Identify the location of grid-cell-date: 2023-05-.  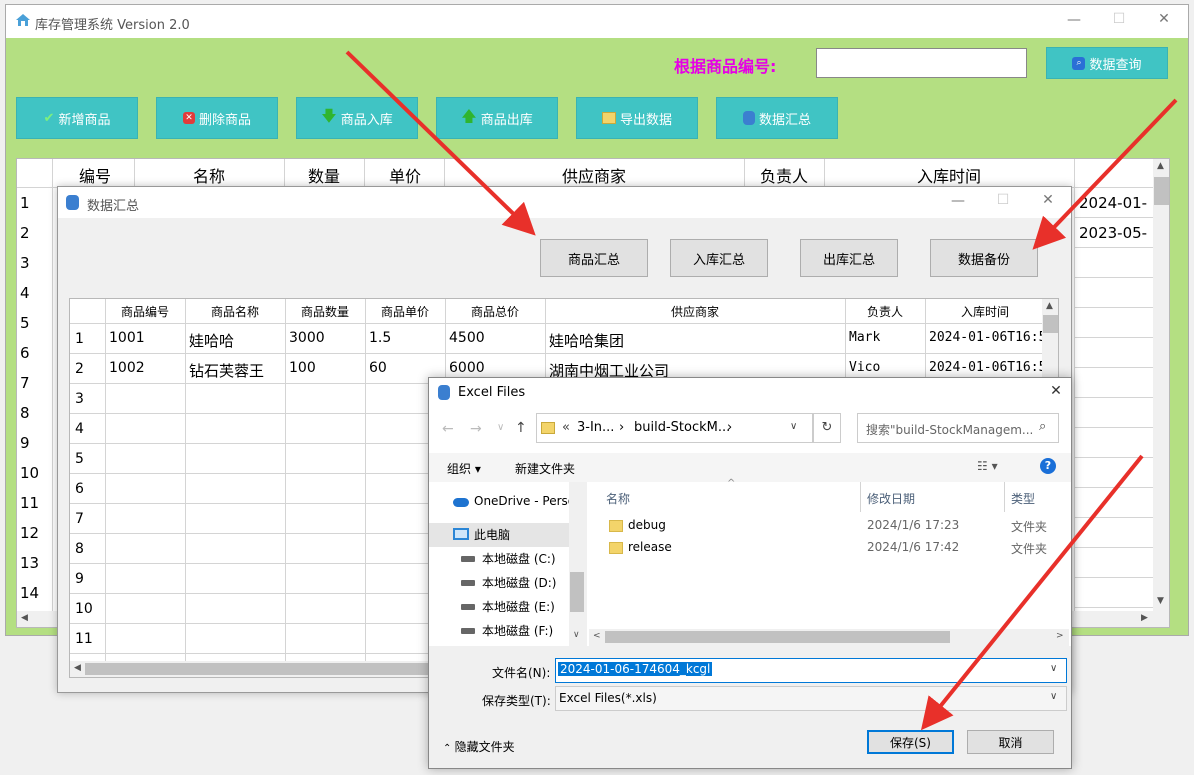
(1113, 233).